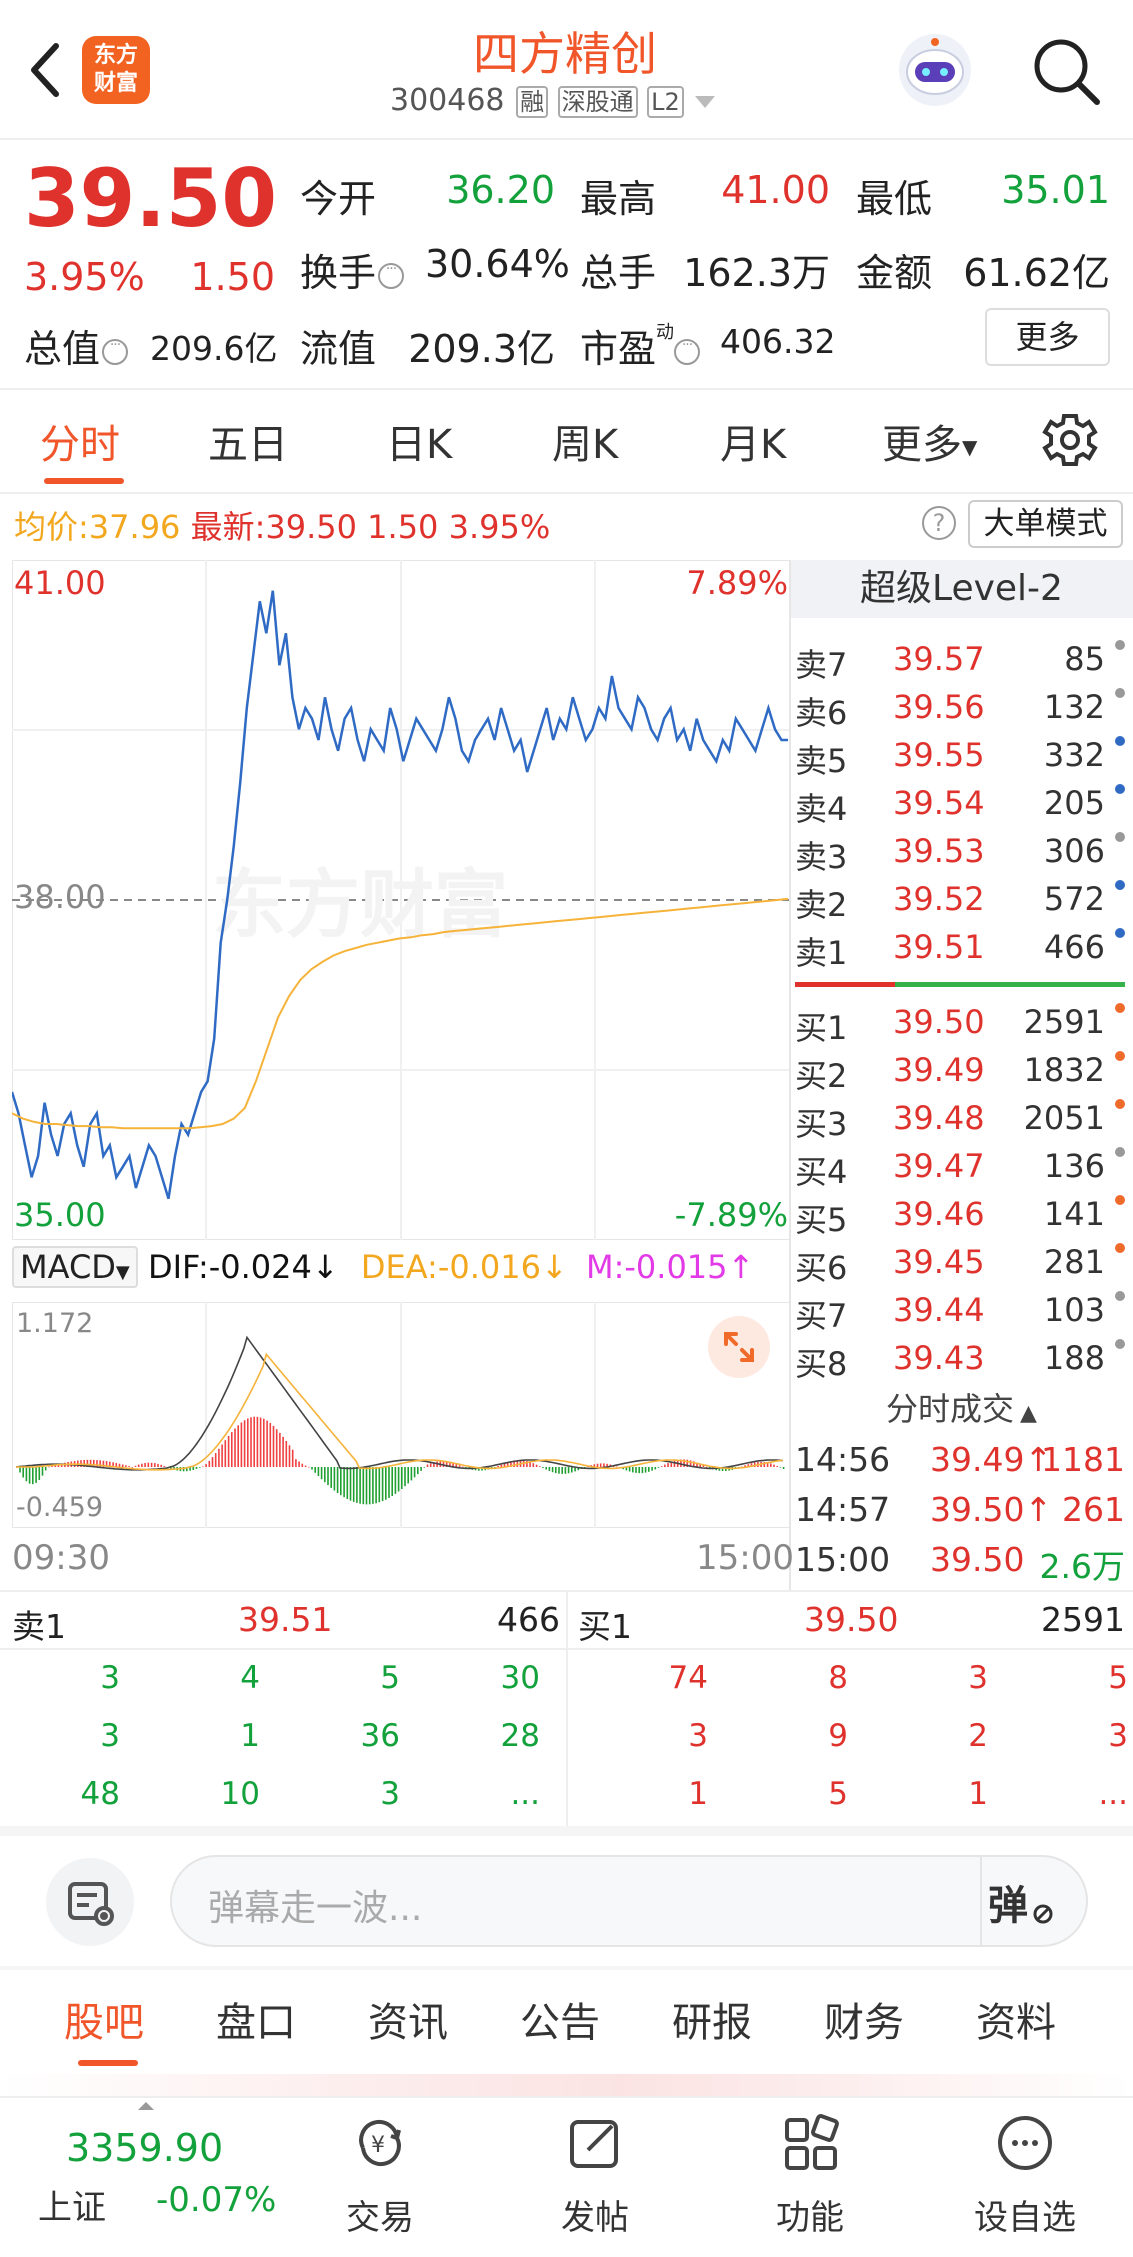 The width and height of the screenshot is (1133, 2257). What do you see at coordinates (960, 1027) in the screenshot?
I see `bid-row: 买1 39.50 2591` at bounding box center [960, 1027].